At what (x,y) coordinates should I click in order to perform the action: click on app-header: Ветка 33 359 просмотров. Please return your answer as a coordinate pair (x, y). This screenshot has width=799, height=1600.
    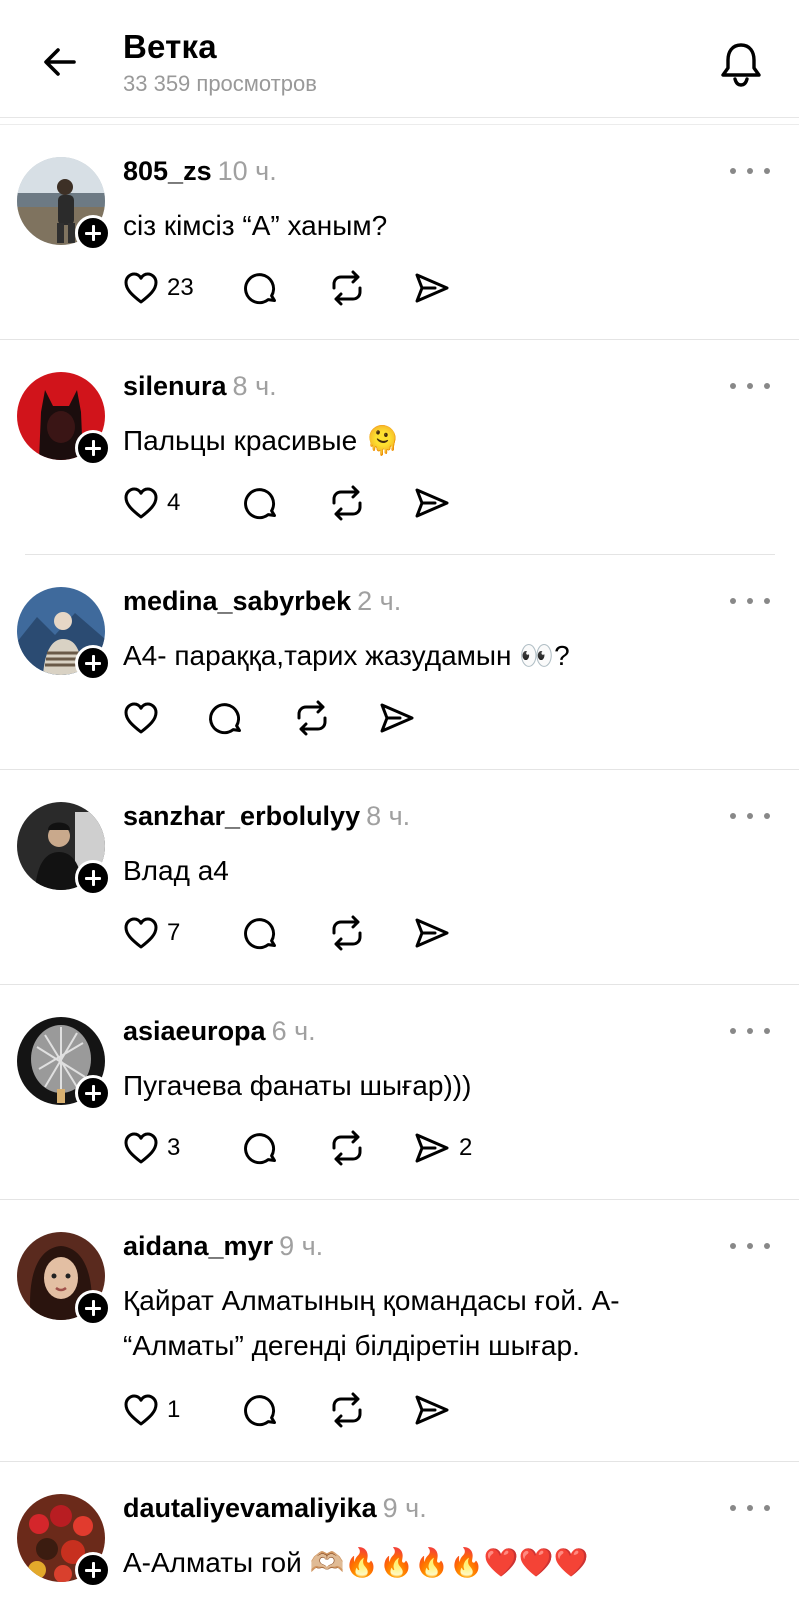
    Looking at the image, I should click on (399, 62).